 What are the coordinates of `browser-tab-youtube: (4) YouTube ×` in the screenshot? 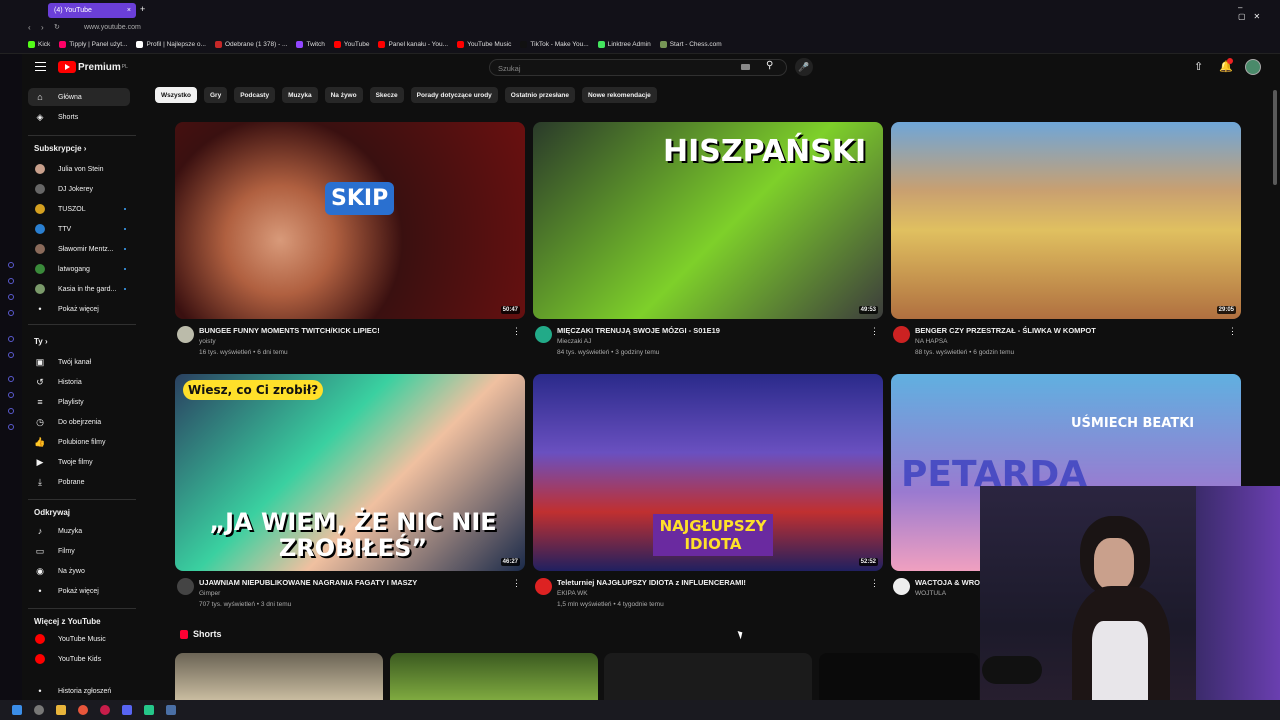 It's located at (92, 10).